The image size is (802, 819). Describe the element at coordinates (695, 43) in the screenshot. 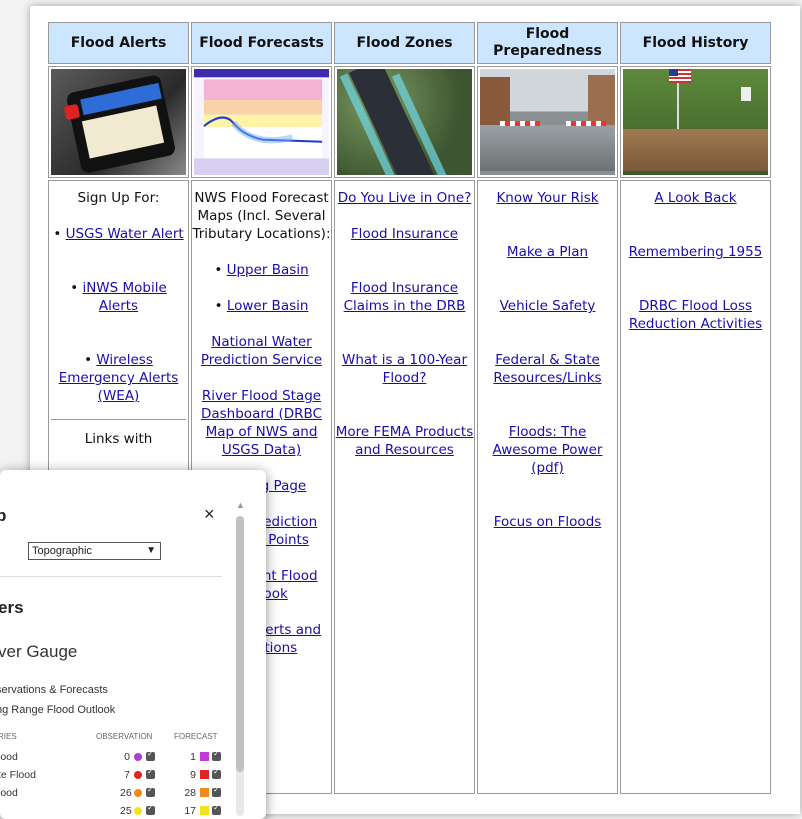

I see `header-flood-history: Flood History` at that location.